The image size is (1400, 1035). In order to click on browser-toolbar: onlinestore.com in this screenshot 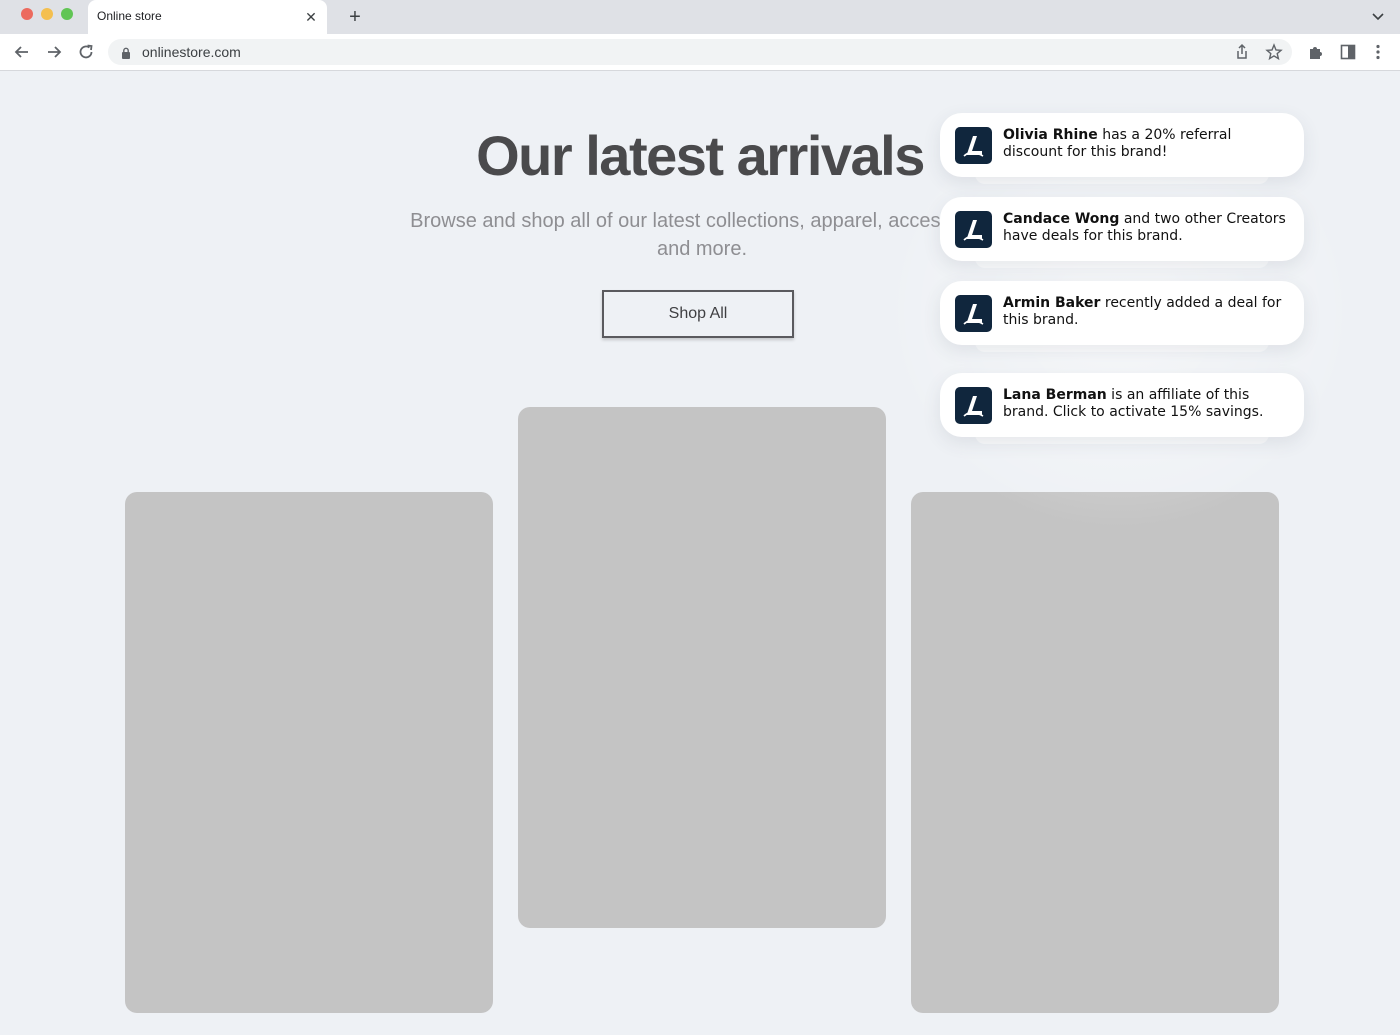, I will do `click(700, 52)`.